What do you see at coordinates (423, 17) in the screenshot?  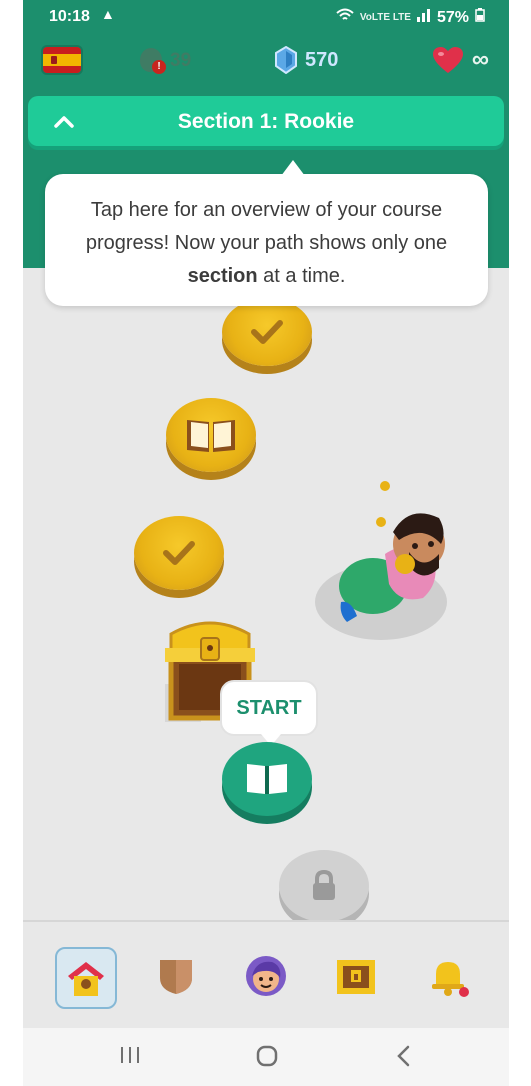 I see `signal-icon` at bounding box center [423, 17].